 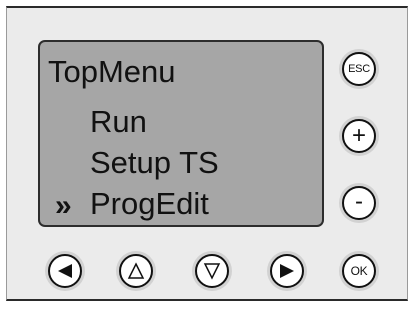 I want to click on minus-button: -, so click(x=359, y=203).